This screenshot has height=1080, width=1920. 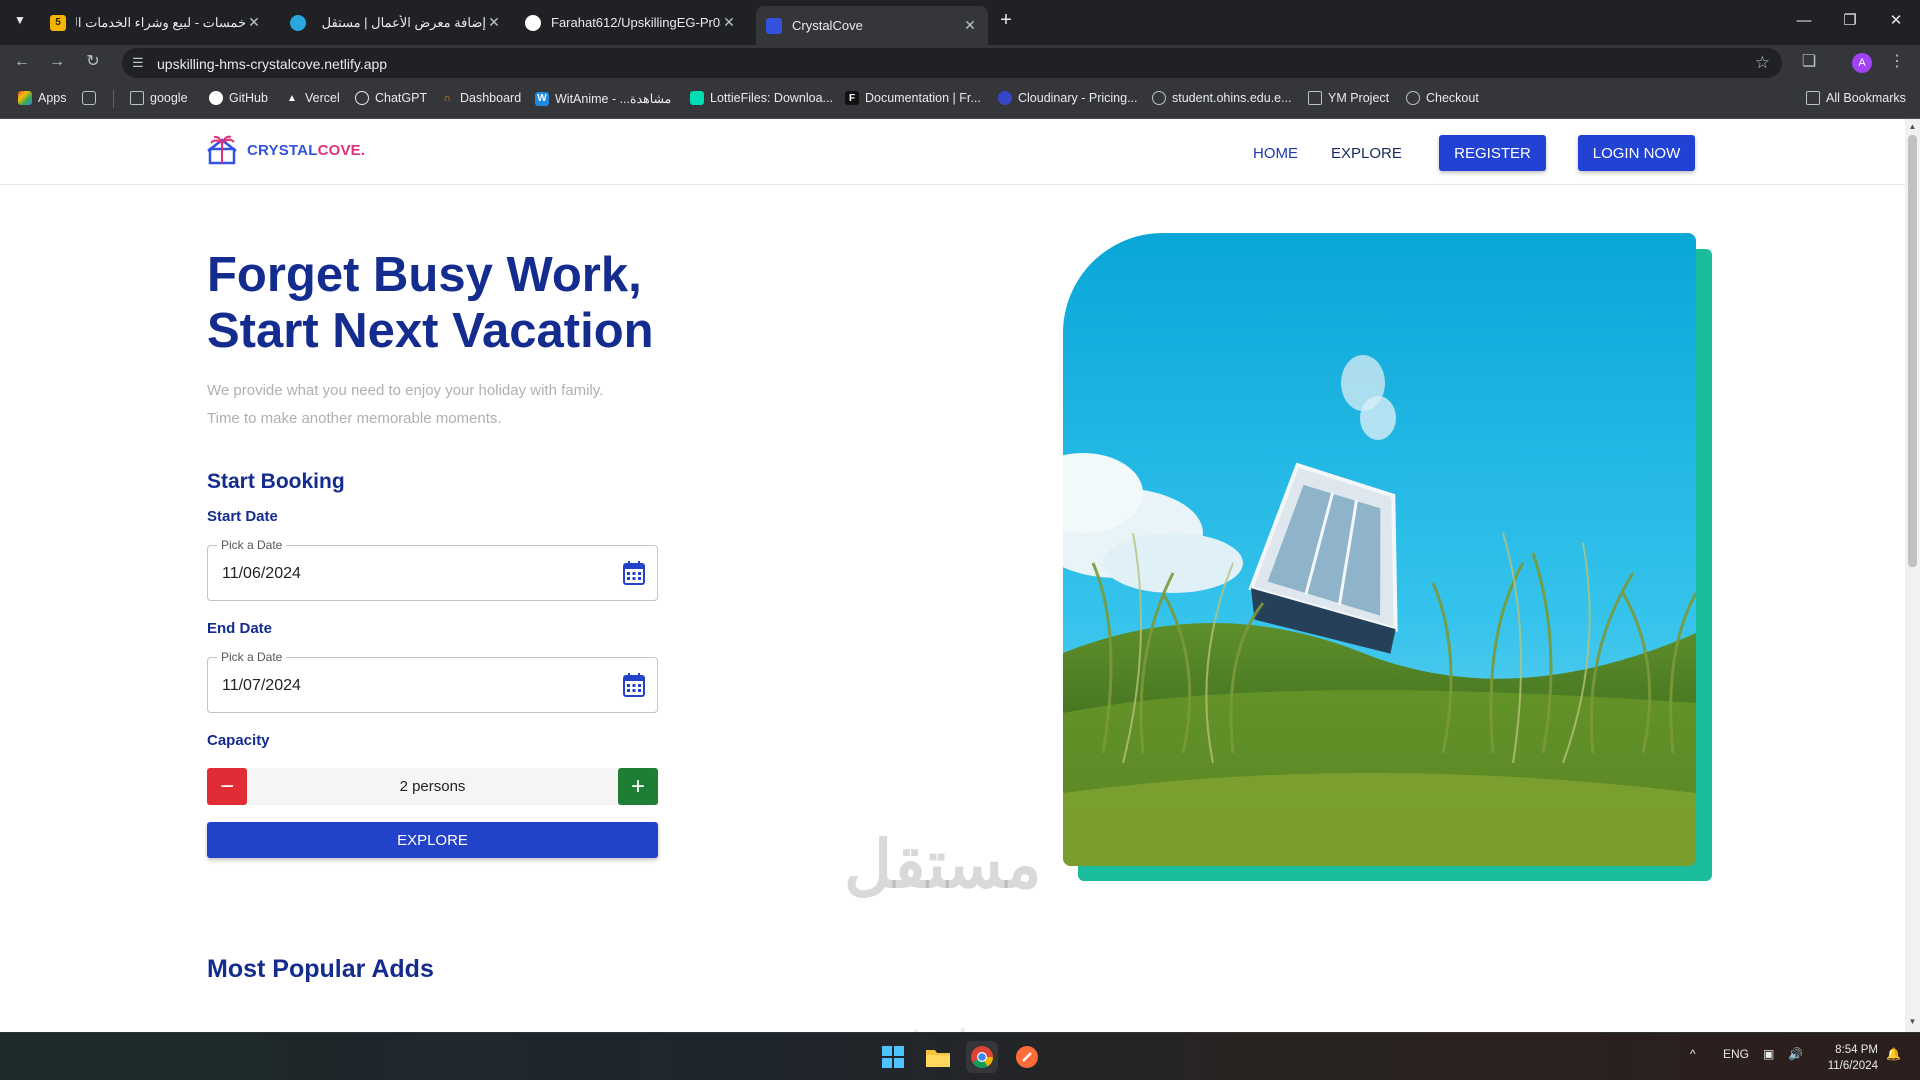 I want to click on window-close-icon: ✕, so click(x=1894, y=20).